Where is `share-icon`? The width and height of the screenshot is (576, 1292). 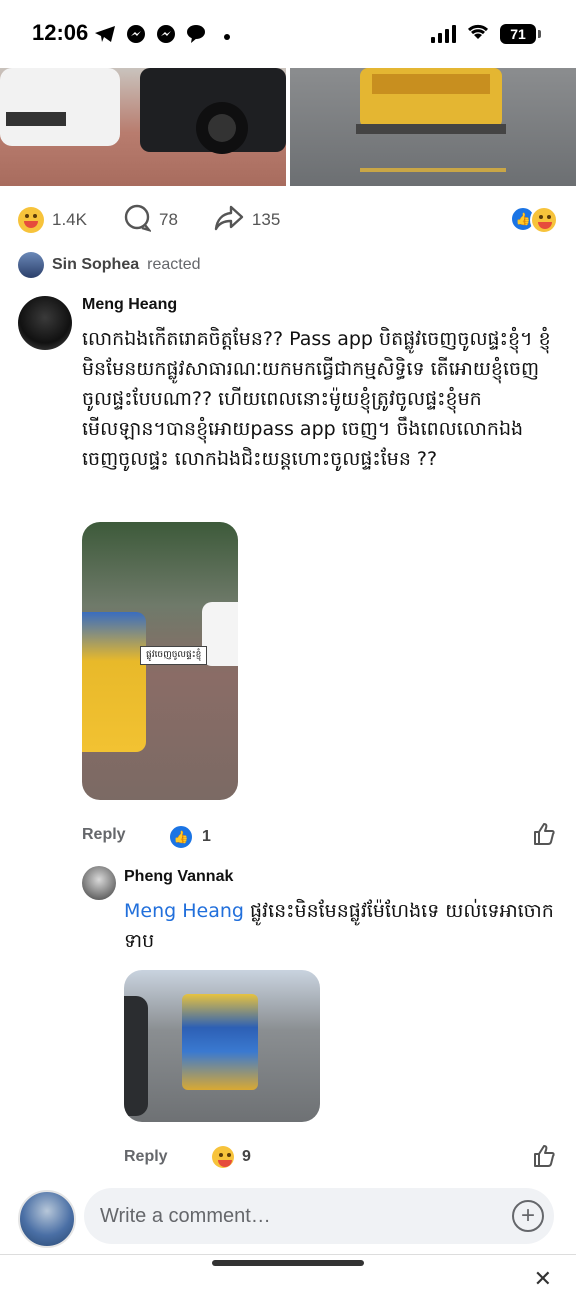 share-icon is located at coordinates (229, 220).